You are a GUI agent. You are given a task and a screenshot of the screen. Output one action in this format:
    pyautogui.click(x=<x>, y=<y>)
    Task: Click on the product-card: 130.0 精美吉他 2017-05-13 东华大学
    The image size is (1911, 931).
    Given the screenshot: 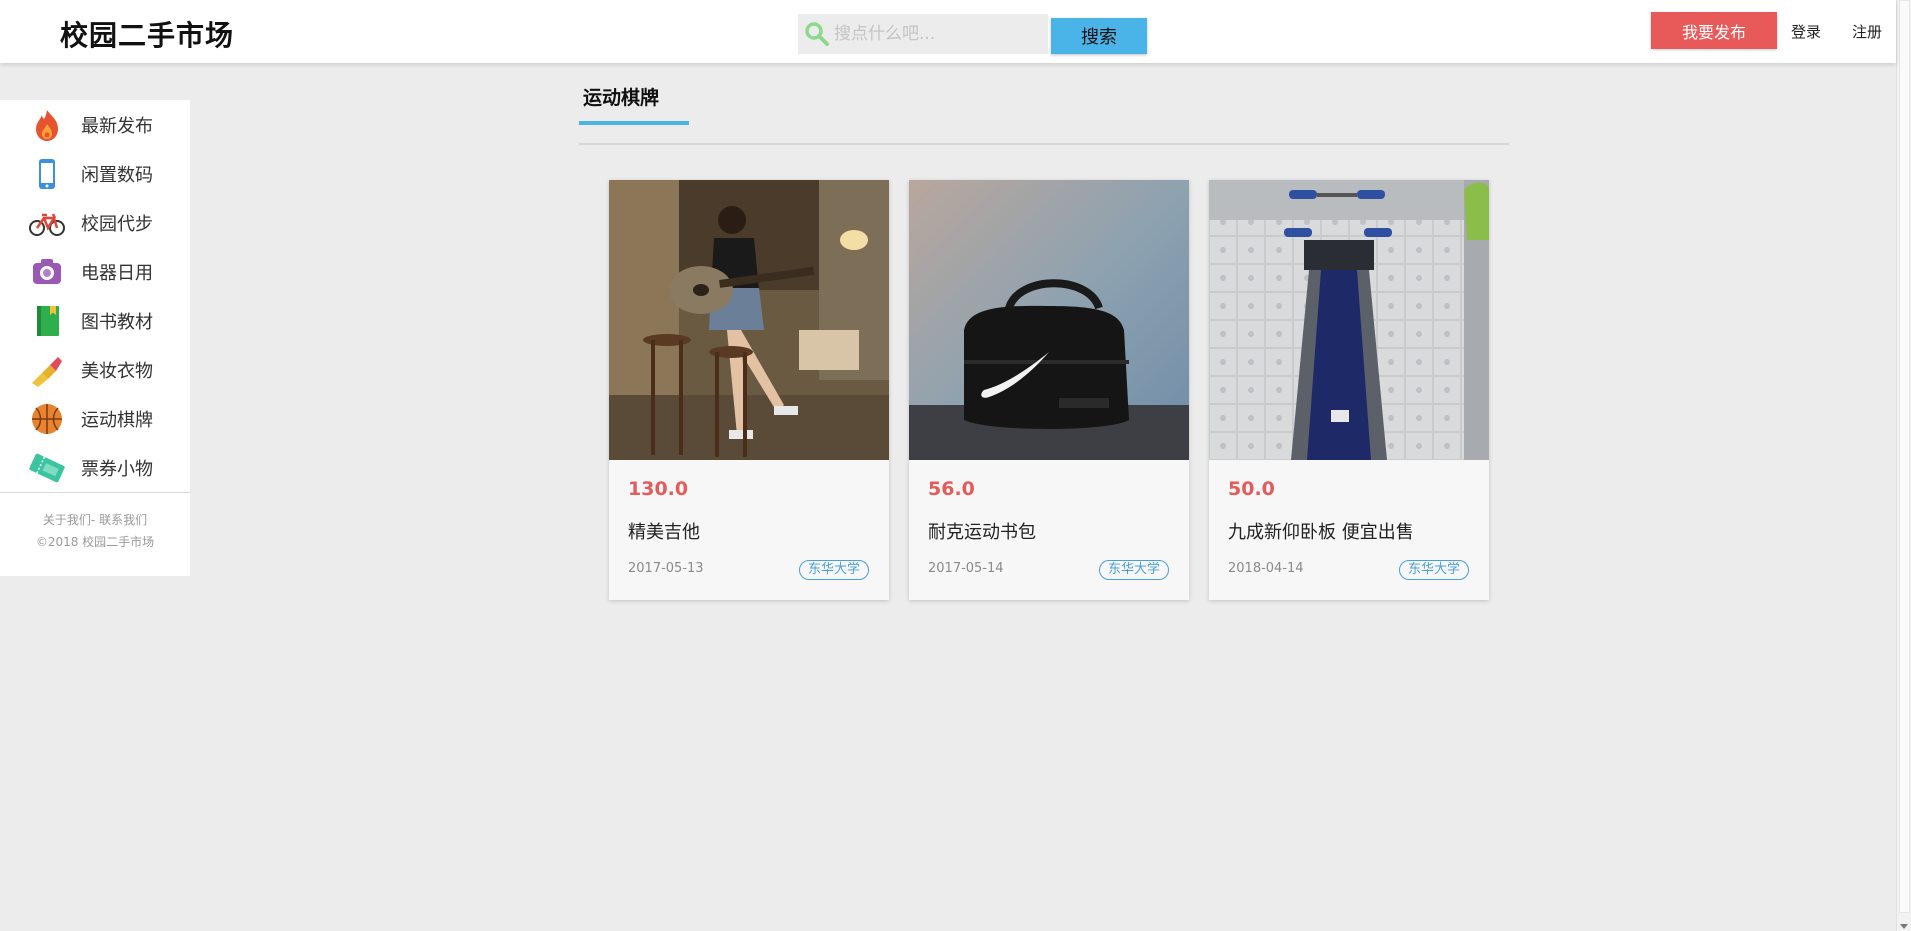 What is the action you would take?
    pyautogui.click(x=749, y=390)
    